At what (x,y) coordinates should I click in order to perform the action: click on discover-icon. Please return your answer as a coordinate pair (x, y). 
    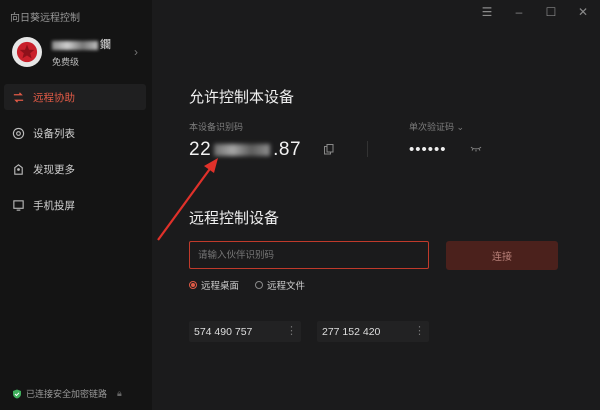
    Looking at the image, I should click on (18, 169).